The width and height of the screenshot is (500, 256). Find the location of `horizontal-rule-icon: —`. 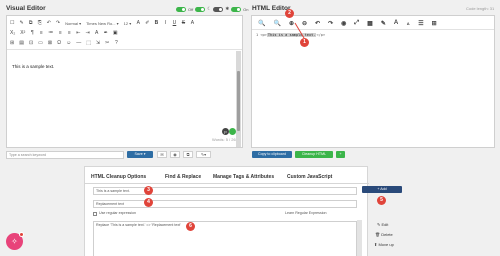

horizontal-rule-icon: — is located at coordinates (78, 43).